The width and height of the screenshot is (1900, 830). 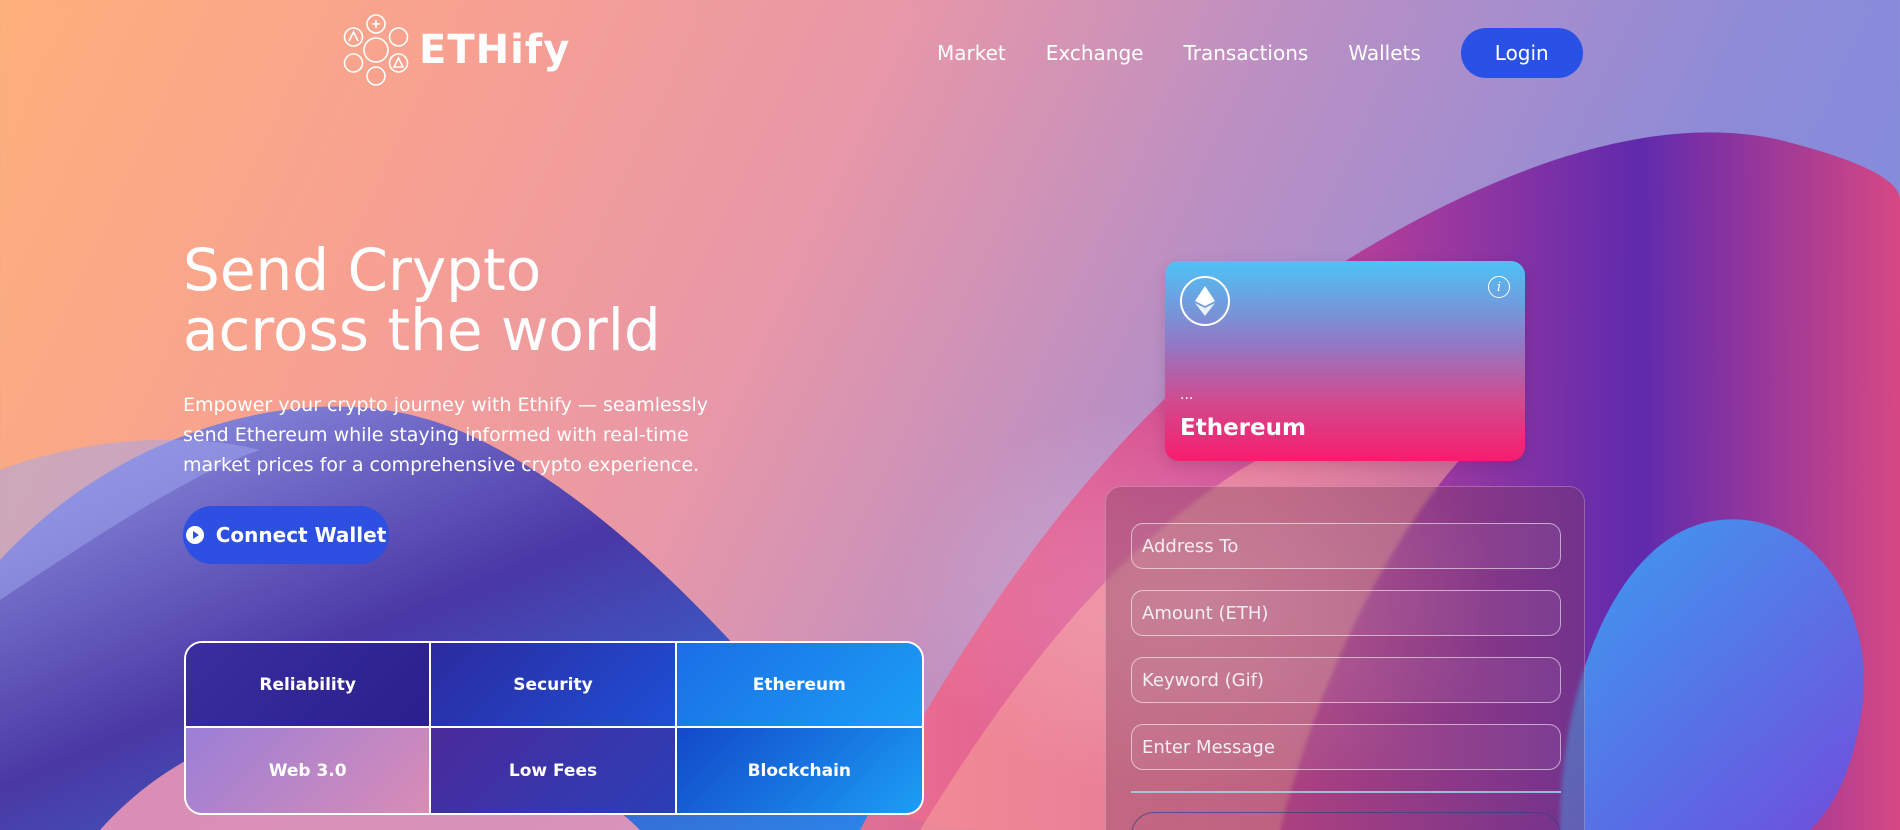 What do you see at coordinates (194, 535) in the screenshot?
I see `play-icon` at bounding box center [194, 535].